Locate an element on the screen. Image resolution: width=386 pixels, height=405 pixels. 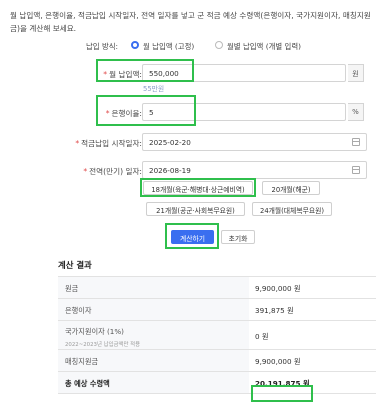
result-row-bank-interest: 은행이자 391,875 원 is located at coordinates (217, 310).